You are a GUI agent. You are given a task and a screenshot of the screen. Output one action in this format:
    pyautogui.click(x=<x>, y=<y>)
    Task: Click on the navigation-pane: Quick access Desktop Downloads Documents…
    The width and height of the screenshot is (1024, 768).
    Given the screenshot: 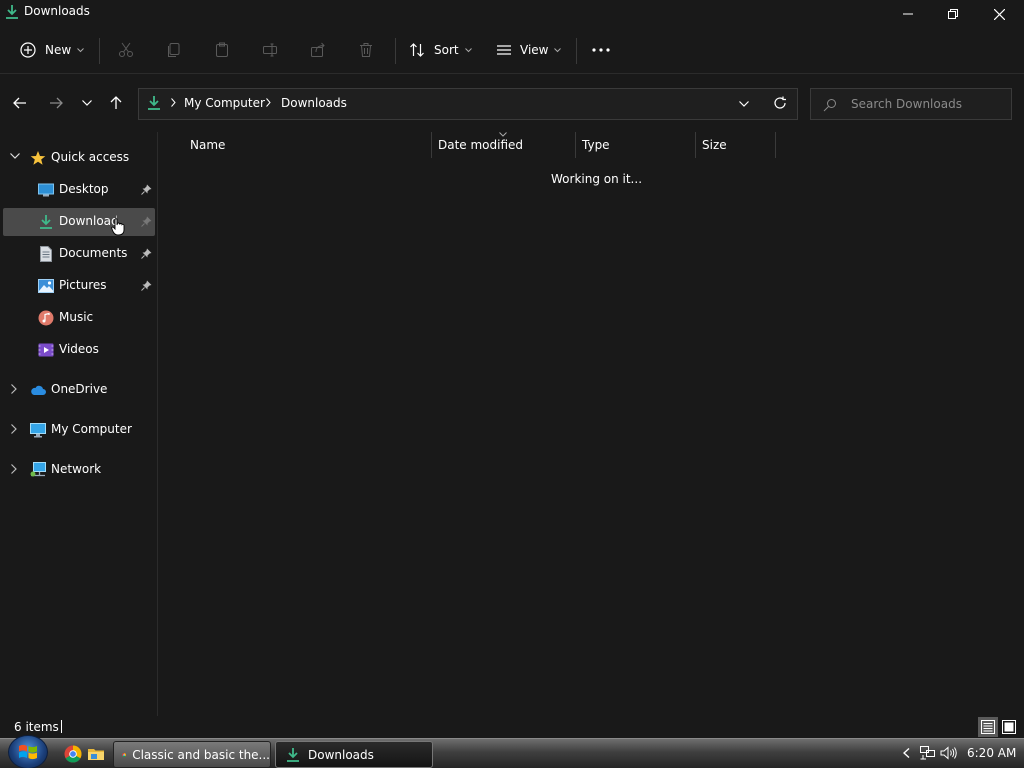 What is the action you would take?
    pyautogui.click(x=79, y=424)
    